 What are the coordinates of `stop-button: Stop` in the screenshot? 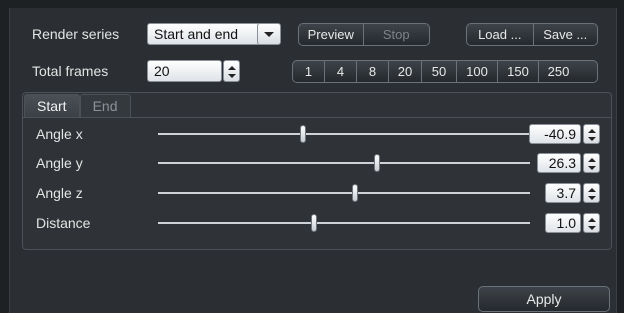 It's located at (397, 34).